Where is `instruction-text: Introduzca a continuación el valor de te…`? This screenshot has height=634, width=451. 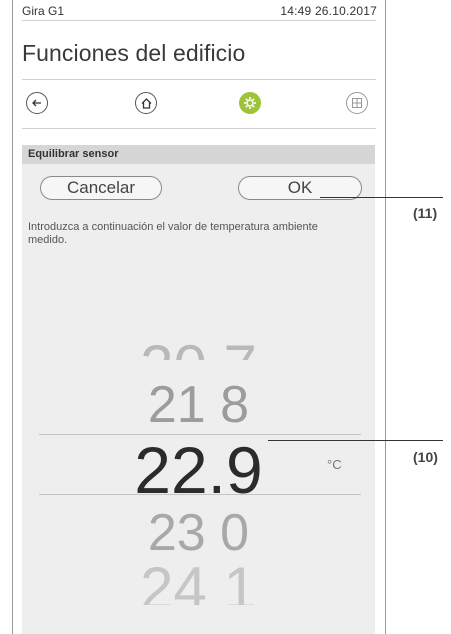 instruction-text: Introduzca a continuación el valor de te… is located at coordinates (173, 233).